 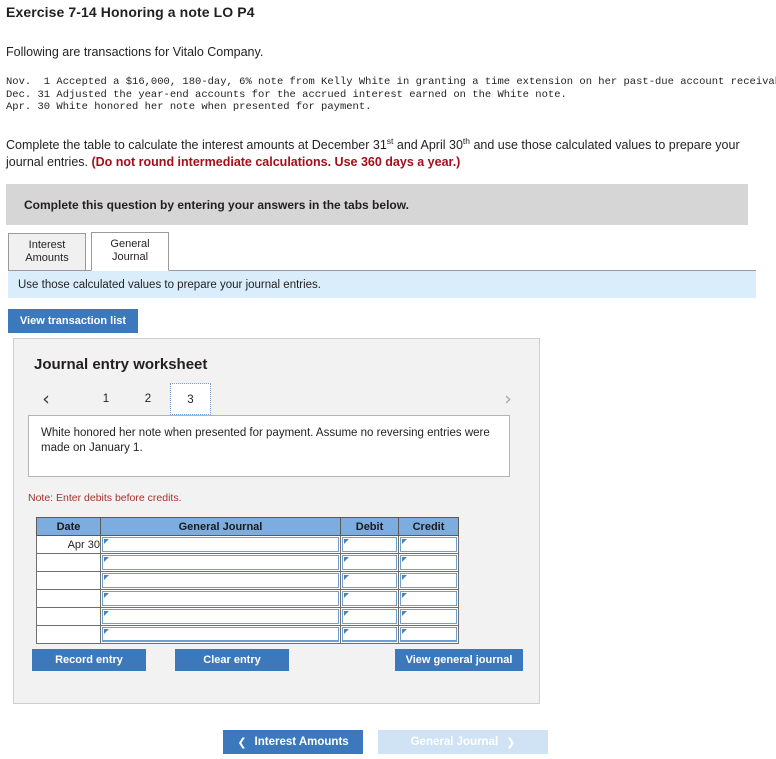 What do you see at coordinates (47, 245) in the screenshot?
I see `tab-interest-amounts-line1: Interest` at bounding box center [47, 245].